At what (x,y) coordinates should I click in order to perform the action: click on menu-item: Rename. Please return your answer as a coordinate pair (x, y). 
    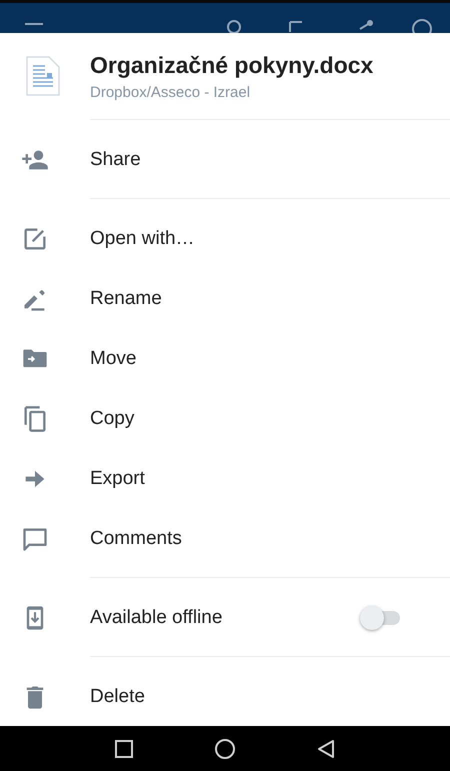
    Looking at the image, I should click on (225, 299).